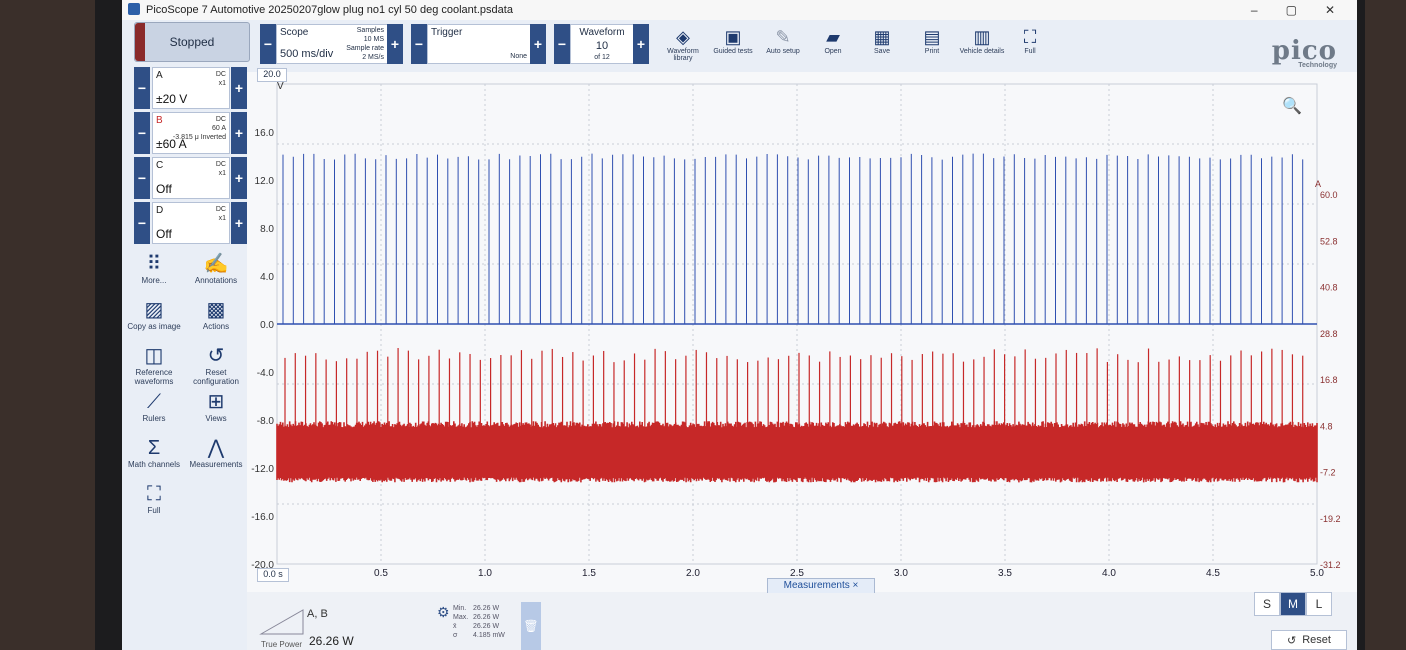 The image size is (1406, 650). What do you see at coordinates (239, 223) in the screenshot?
I see `channel-d-plus-button: +` at bounding box center [239, 223].